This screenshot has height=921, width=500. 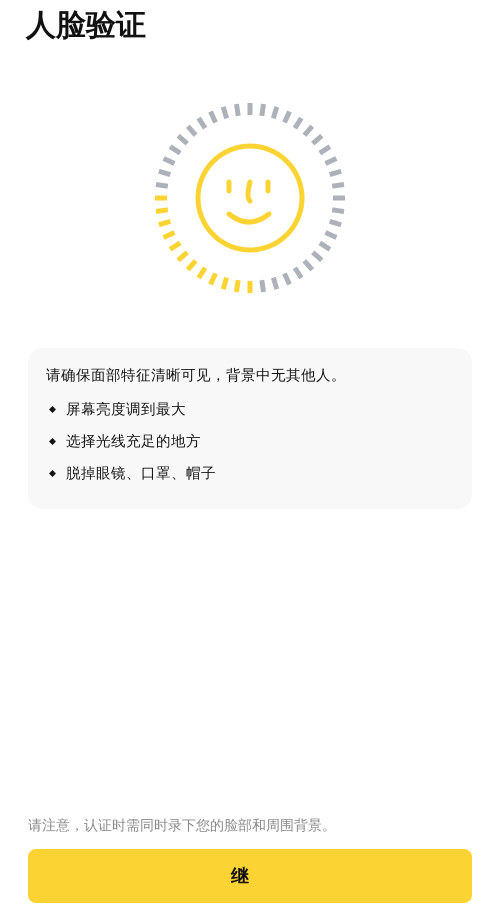 What do you see at coordinates (250, 198) in the screenshot?
I see `smiley-face-icon` at bounding box center [250, 198].